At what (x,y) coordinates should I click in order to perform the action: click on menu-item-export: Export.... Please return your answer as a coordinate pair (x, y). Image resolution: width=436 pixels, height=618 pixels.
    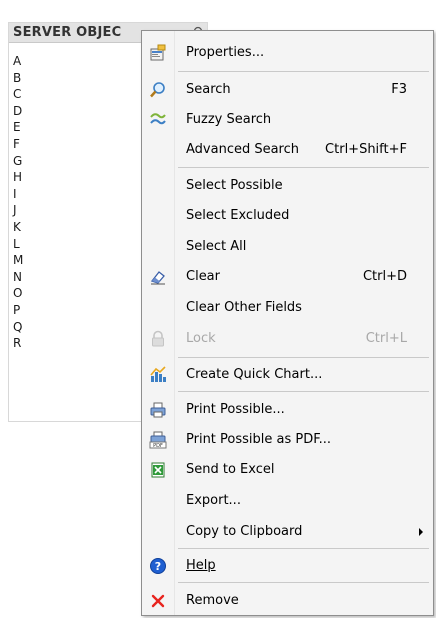
    Looking at the image, I should click on (287, 500).